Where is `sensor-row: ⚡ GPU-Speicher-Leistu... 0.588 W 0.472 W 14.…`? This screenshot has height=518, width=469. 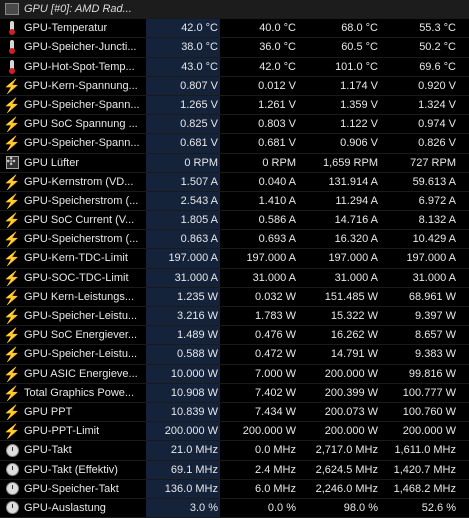
sensor-row: ⚡ GPU-Speicher-Leistu... 0.588 W 0.472 W 14.… is located at coordinates (234, 355).